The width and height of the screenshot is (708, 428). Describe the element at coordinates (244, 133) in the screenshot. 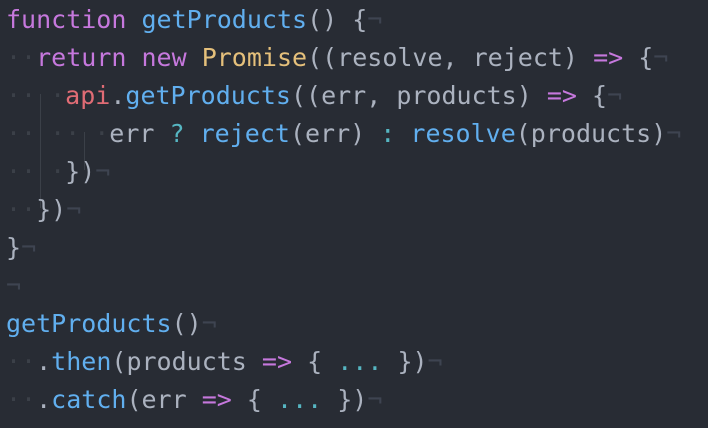

I see `reject-call: reject` at that location.